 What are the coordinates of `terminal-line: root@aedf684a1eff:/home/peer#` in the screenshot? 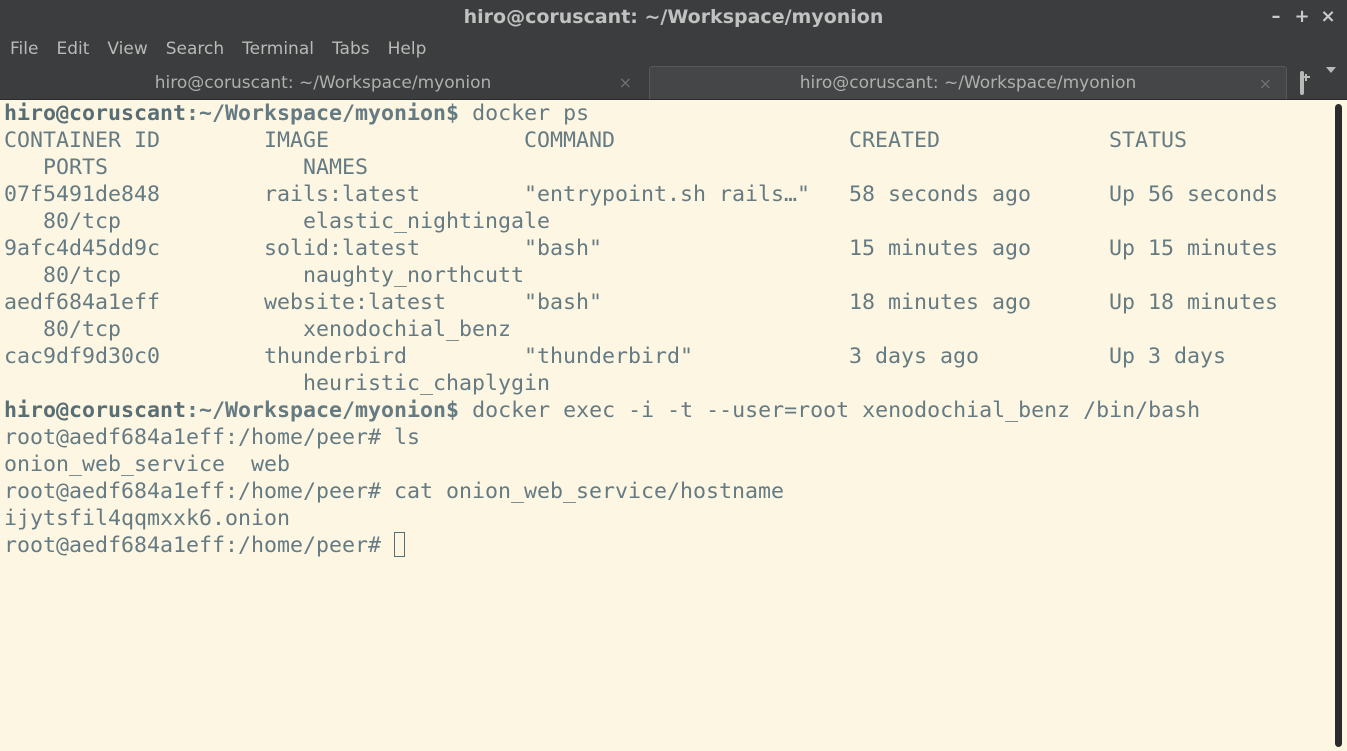 It's located at (641, 545).